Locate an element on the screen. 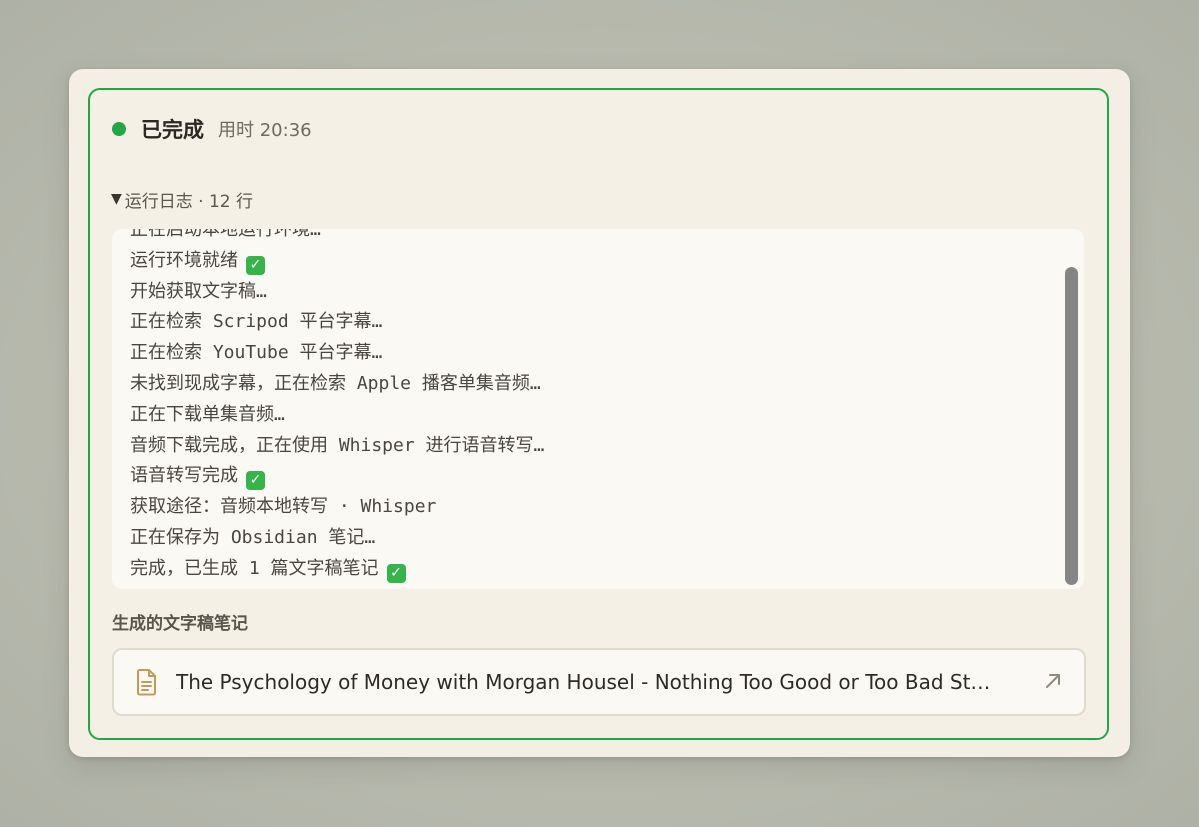  elapsed-time: 用时 20:36 is located at coordinates (265, 130).